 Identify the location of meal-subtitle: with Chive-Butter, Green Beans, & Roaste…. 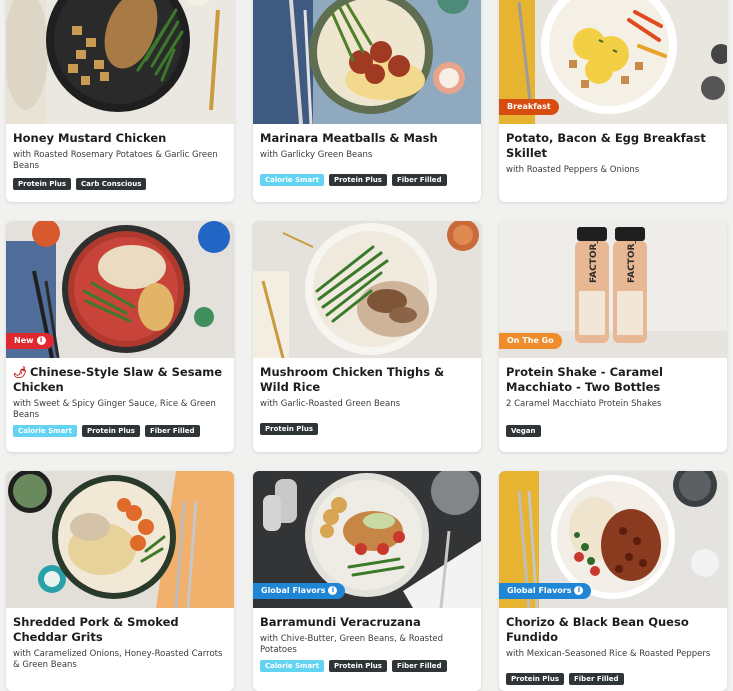
(352, 644).